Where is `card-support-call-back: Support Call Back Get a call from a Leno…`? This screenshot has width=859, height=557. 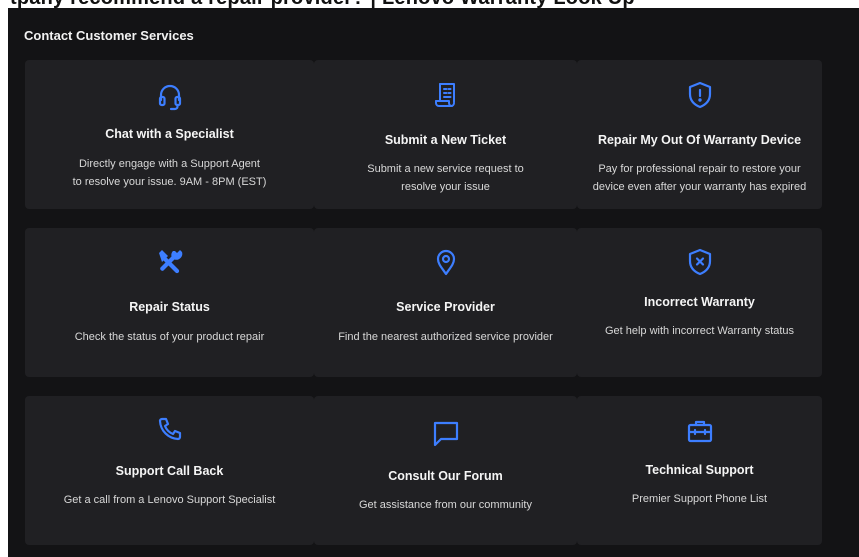
card-support-call-back: Support Call Back Get a call from a Leno… is located at coordinates (169, 470).